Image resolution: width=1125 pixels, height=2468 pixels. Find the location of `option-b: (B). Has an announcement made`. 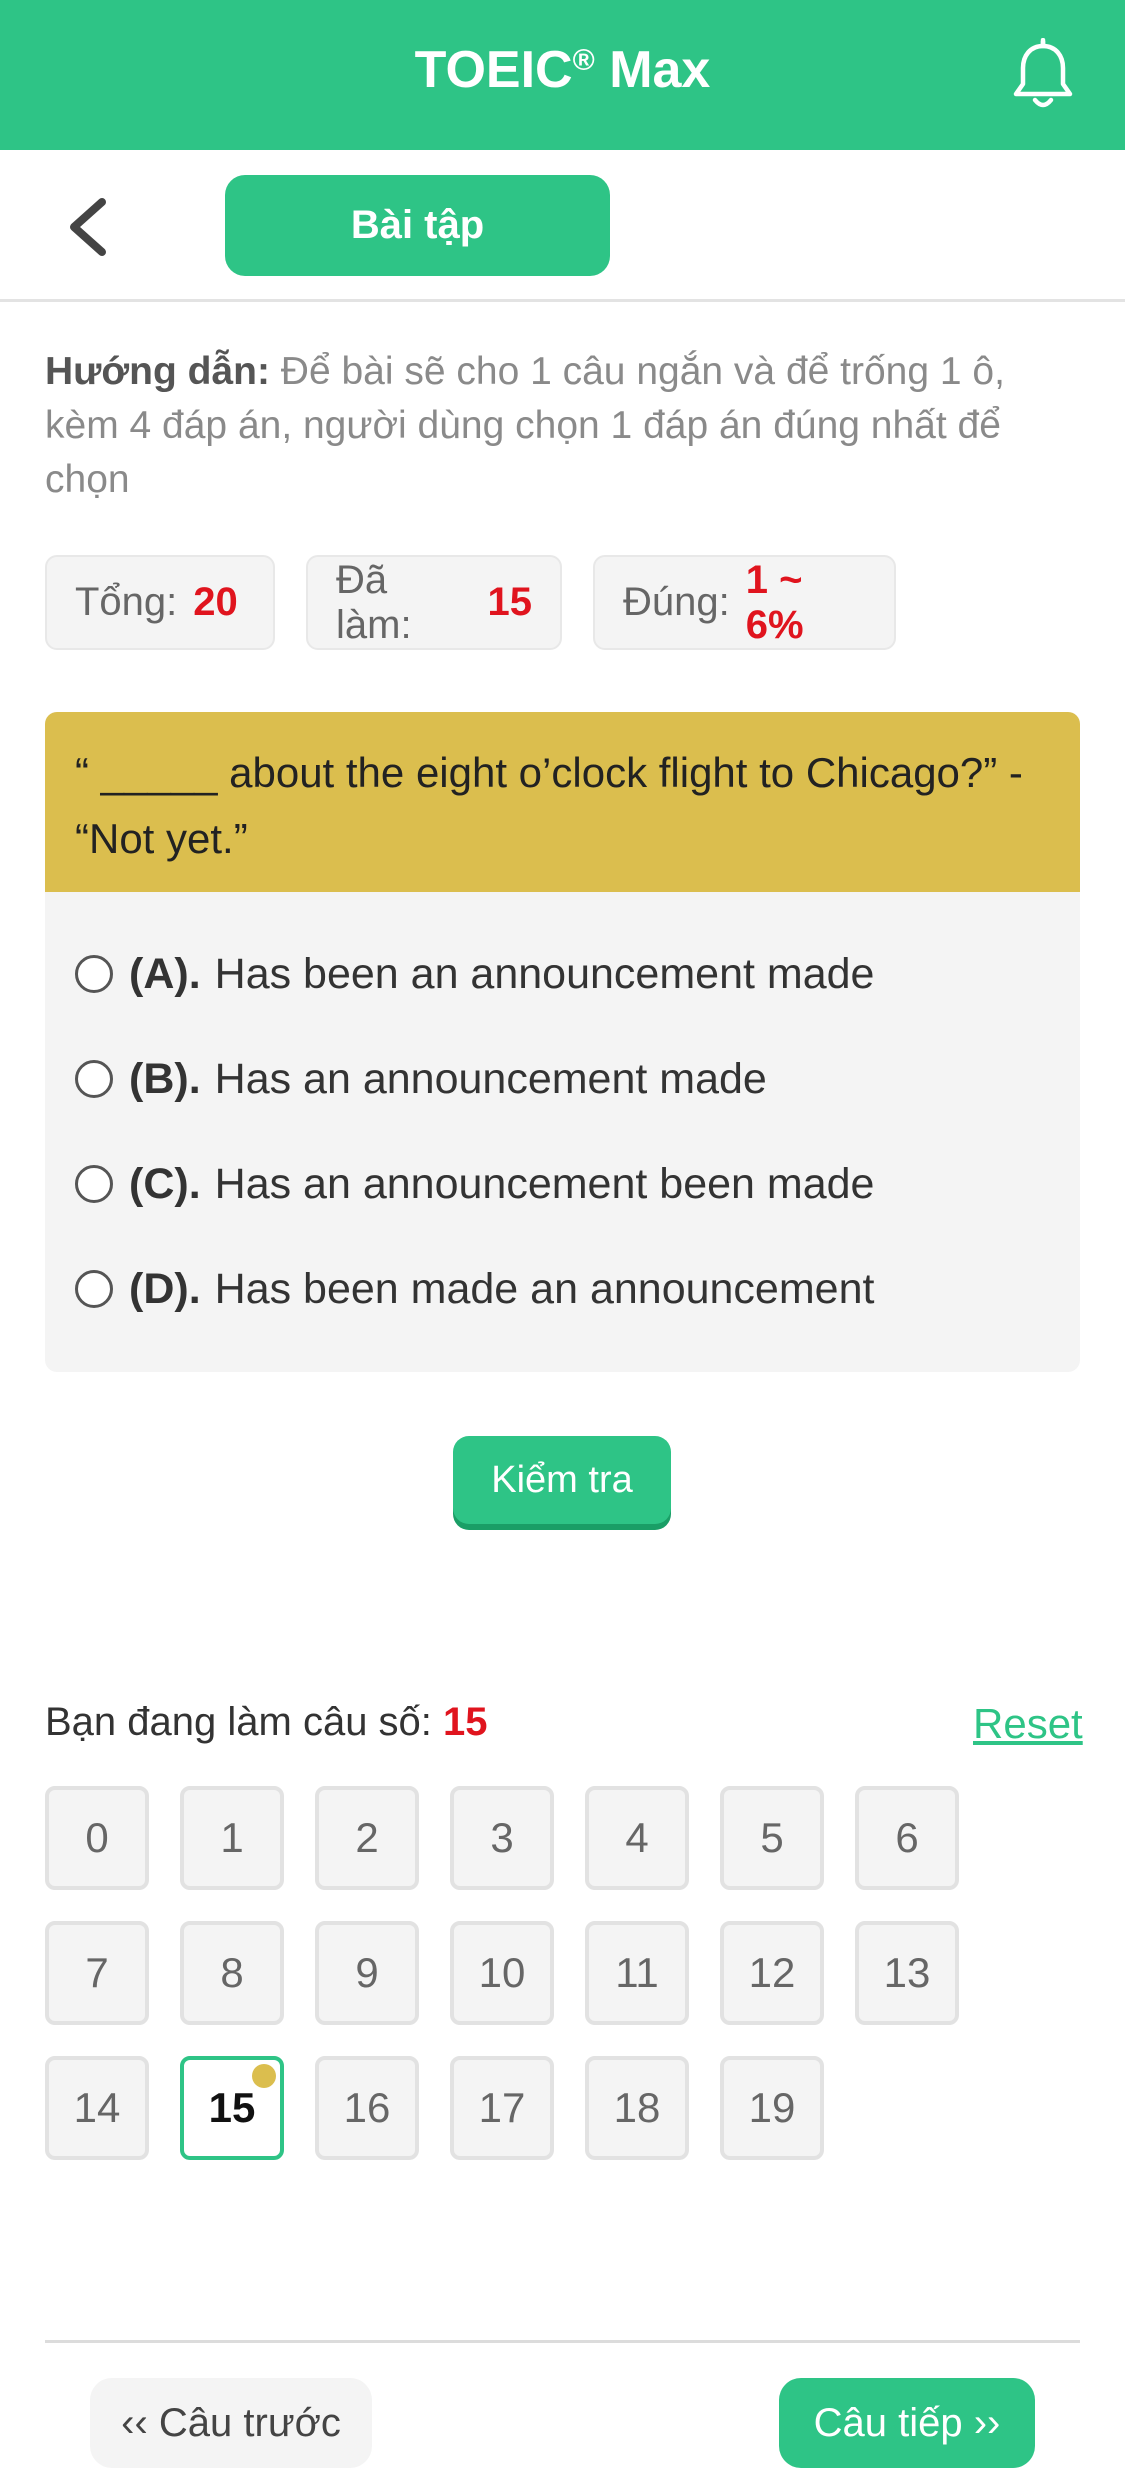

option-b: (B). Has an announcement made is located at coordinates (421, 1079).